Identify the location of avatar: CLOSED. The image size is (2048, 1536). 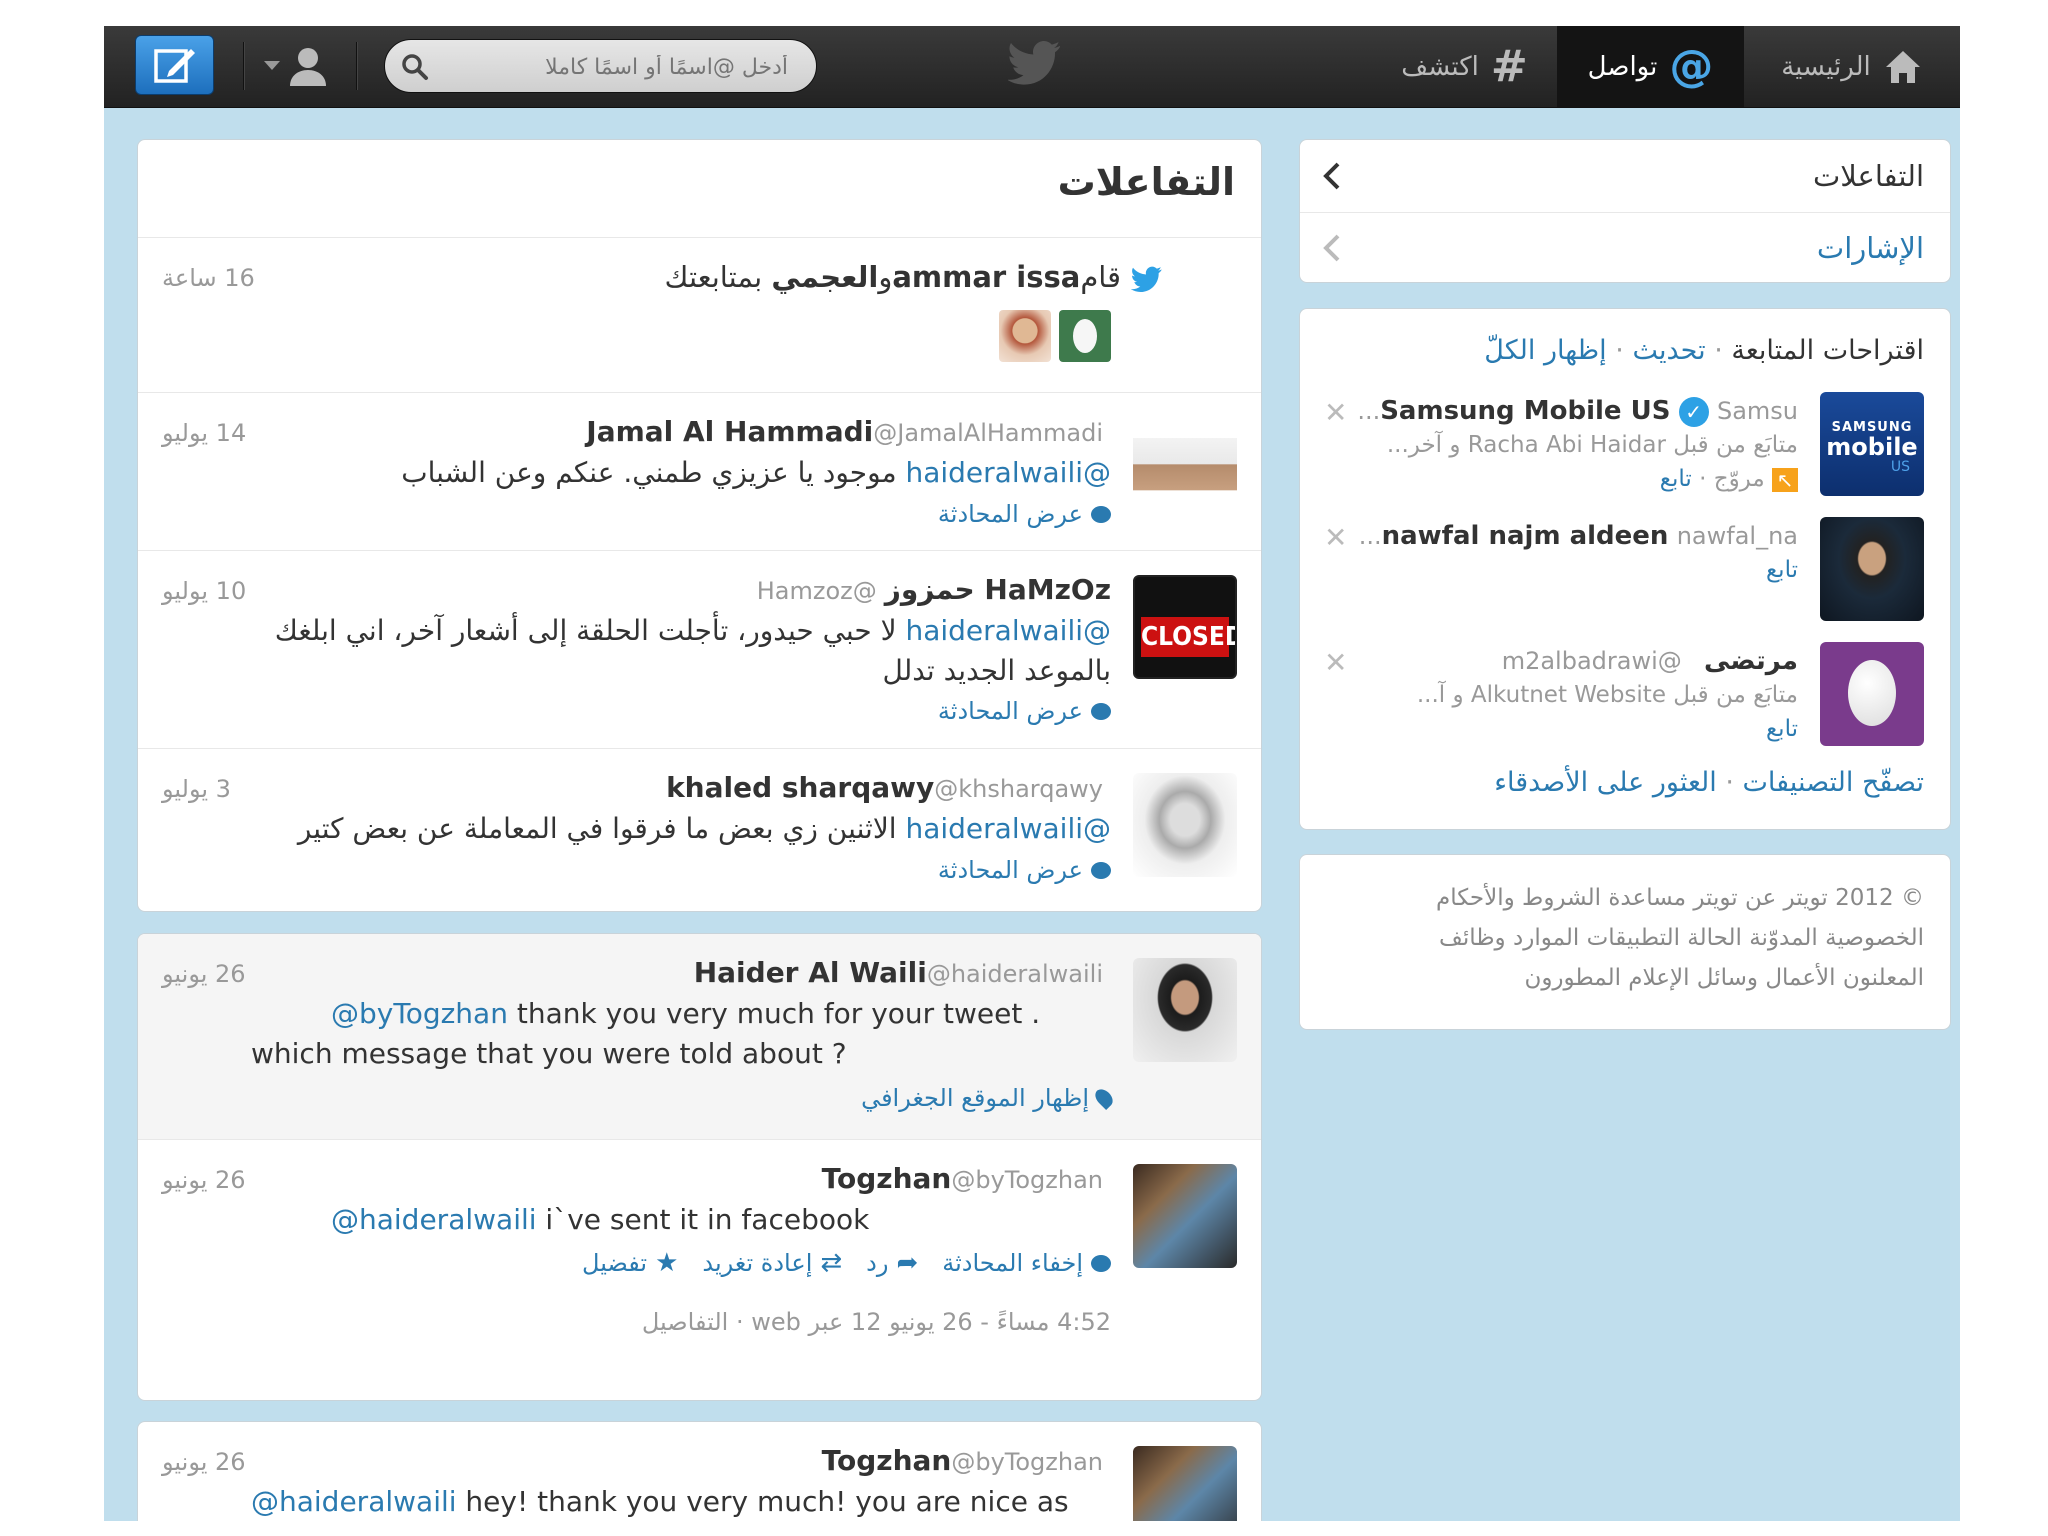
(1185, 627).